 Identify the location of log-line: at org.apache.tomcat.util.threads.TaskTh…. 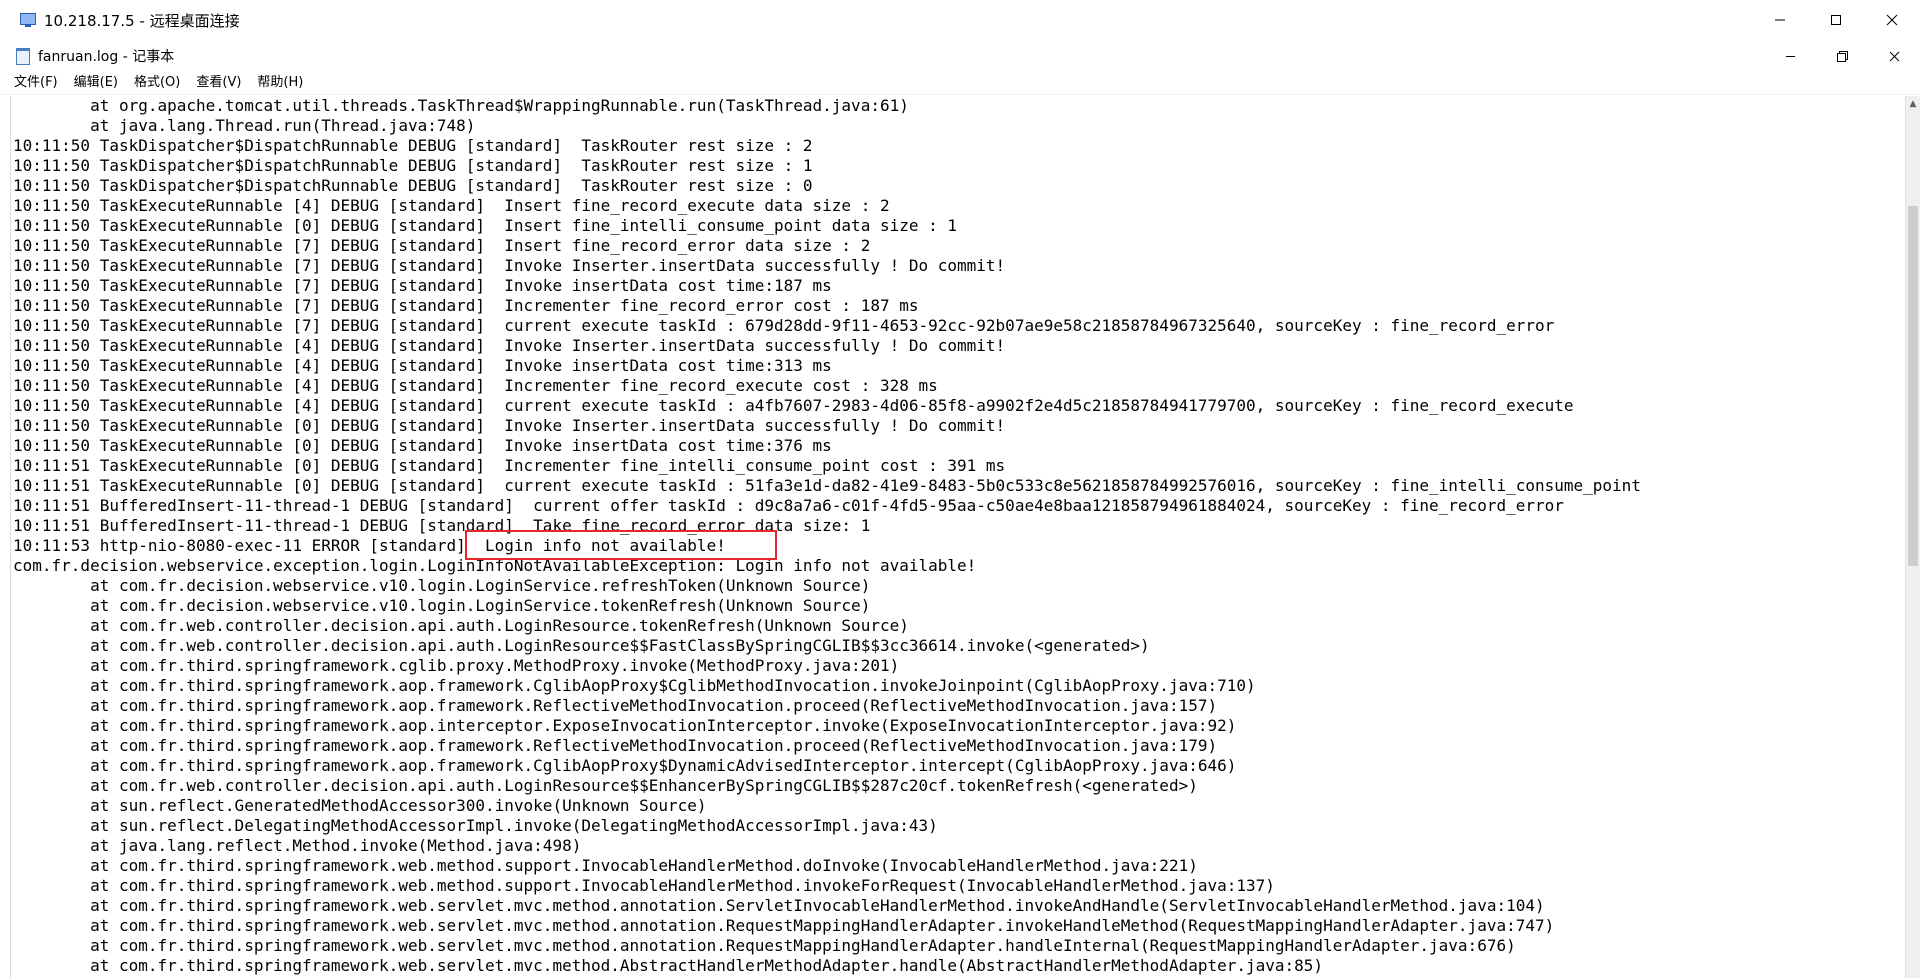
(461, 105).